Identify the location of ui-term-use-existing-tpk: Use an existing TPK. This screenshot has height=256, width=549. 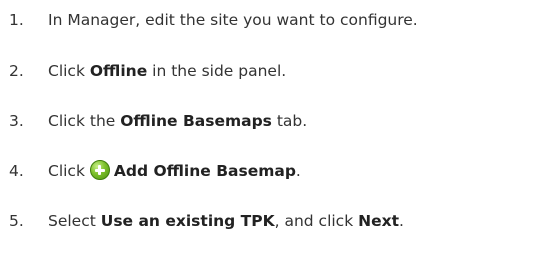
(187, 221).